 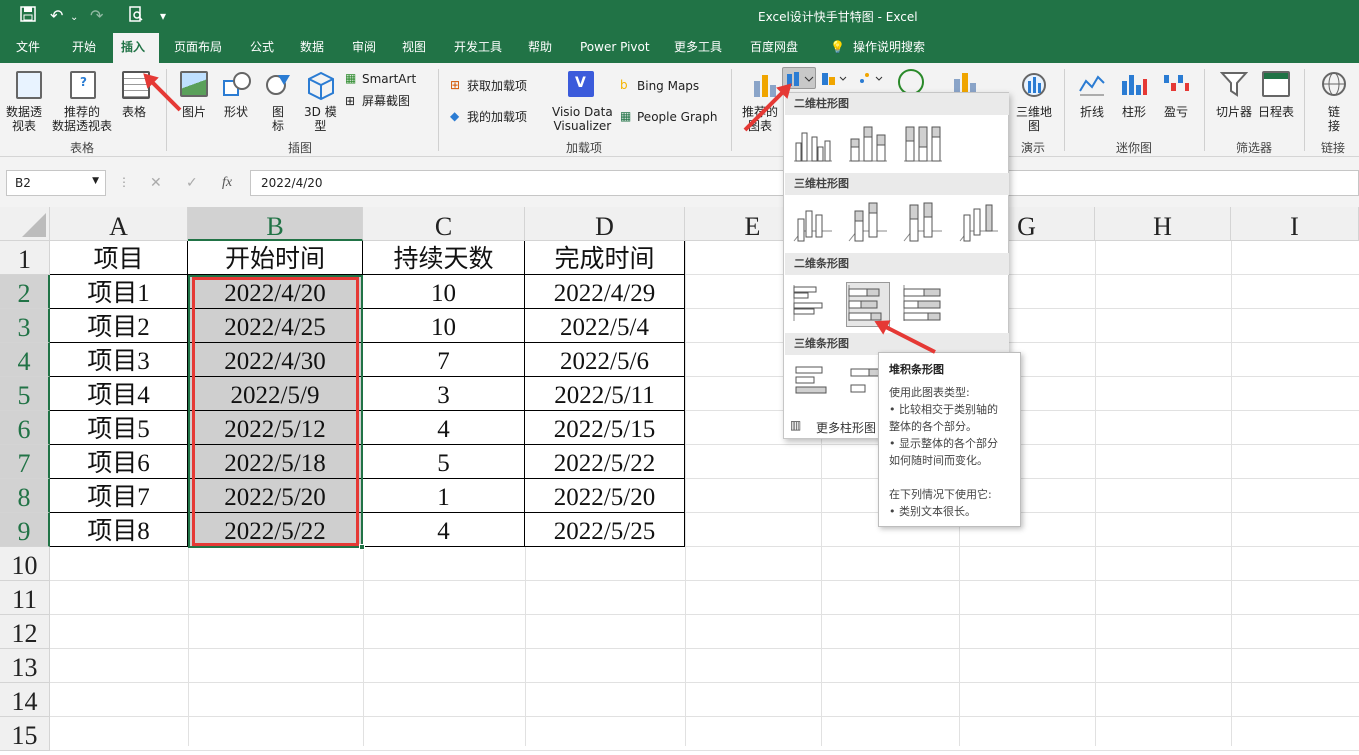 What do you see at coordinates (605, 462) in the screenshot?
I see `table-cell: 2022/5/22` at bounding box center [605, 462].